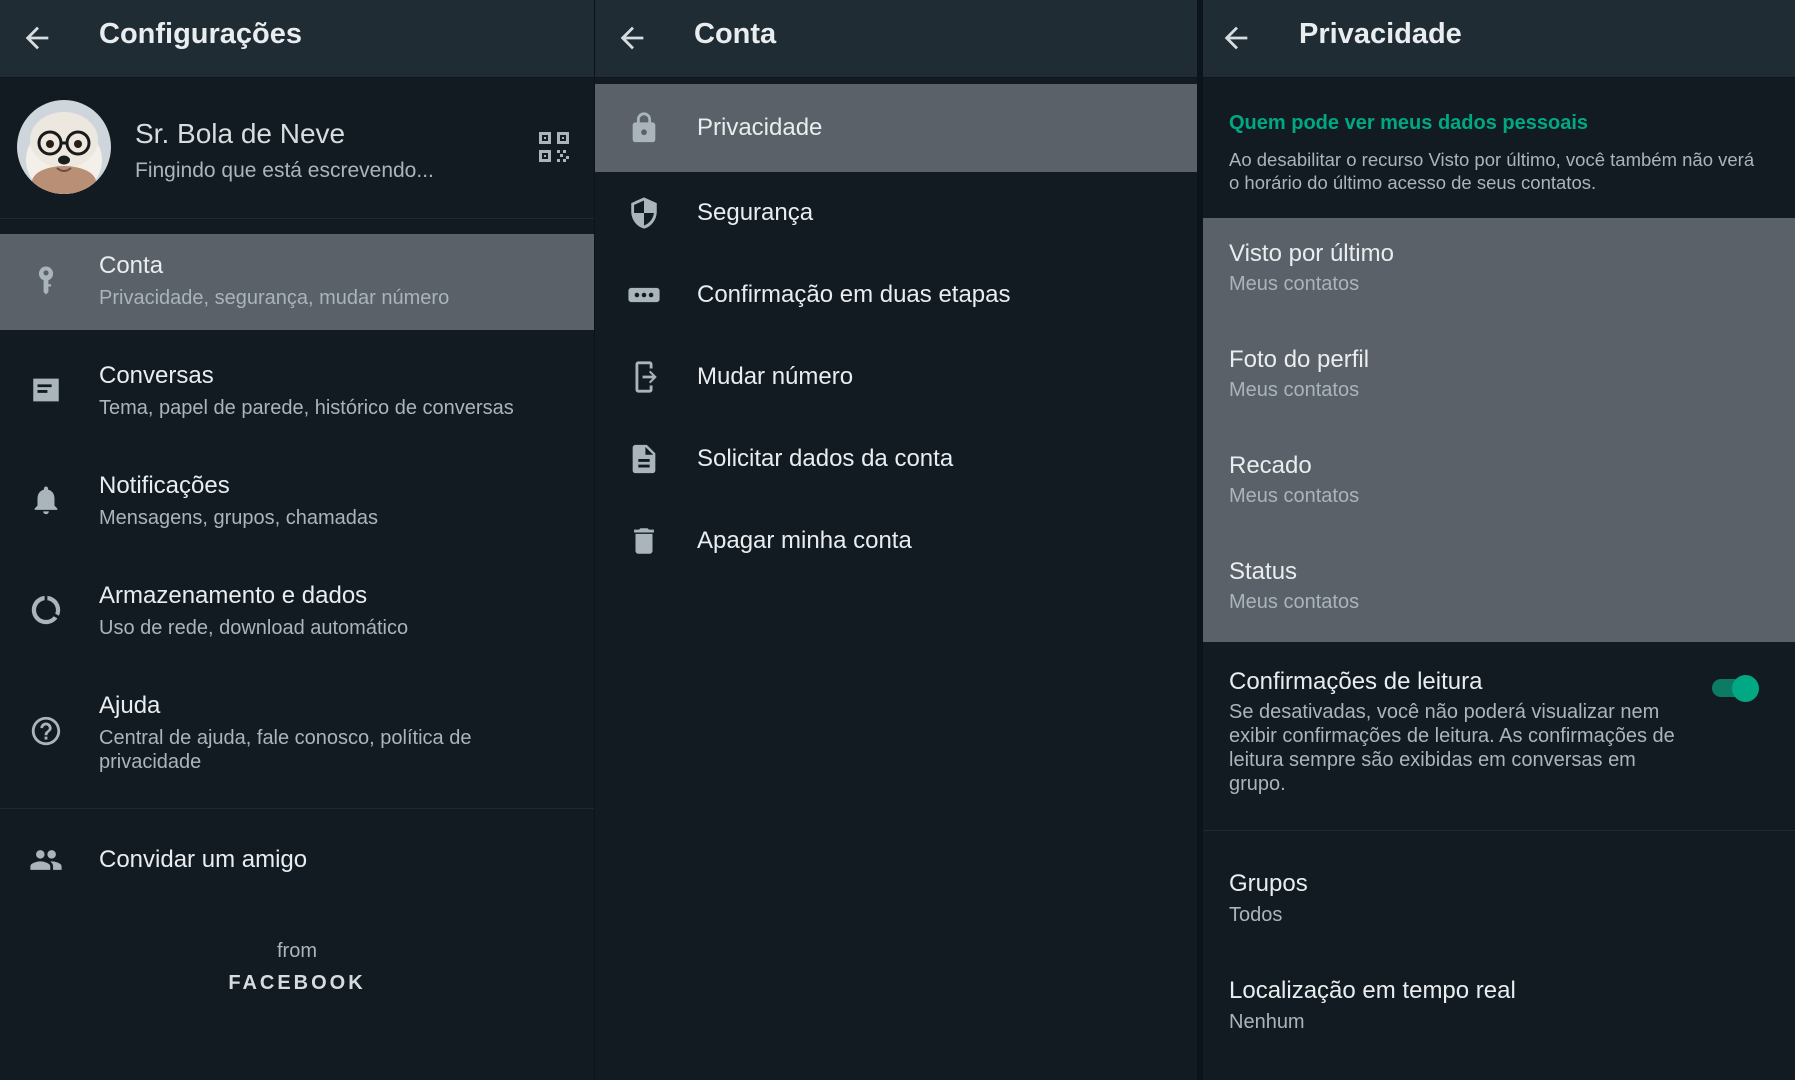  Describe the element at coordinates (896, 128) in the screenshot. I see `account-item-privacy: Privacidade` at that location.